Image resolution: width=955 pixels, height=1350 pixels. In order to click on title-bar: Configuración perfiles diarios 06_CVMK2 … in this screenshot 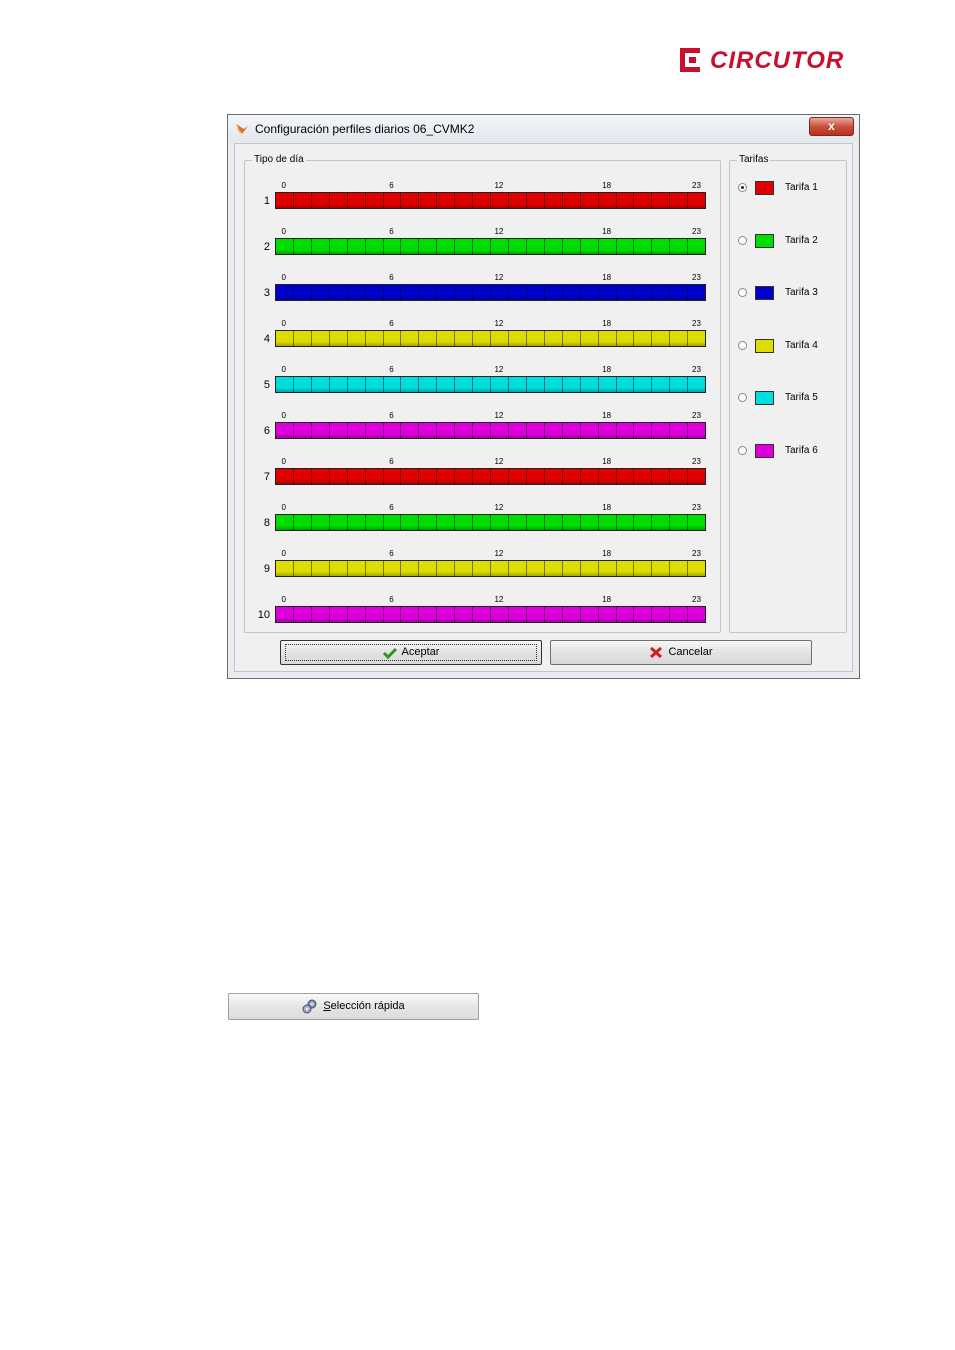, I will do `click(543, 128)`.